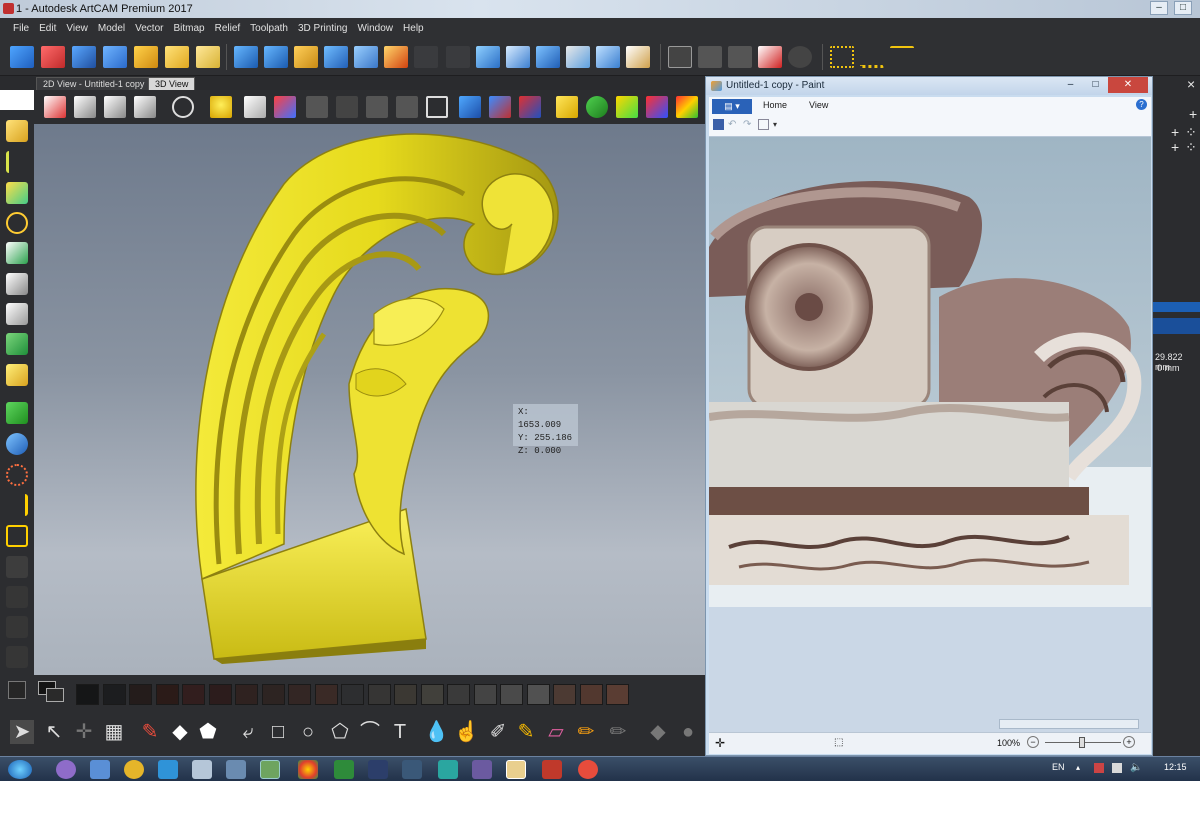 The width and height of the screenshot is (1200, 822). I want to click on speaker-icon: 🔈, so click(1136, 767).